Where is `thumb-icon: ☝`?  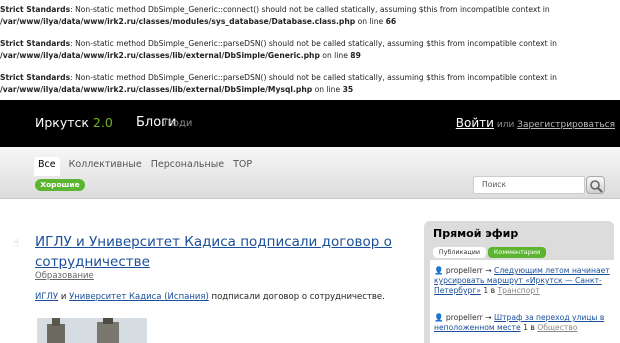 thumb-icon: ☝ is located at coordinates (18, 243).